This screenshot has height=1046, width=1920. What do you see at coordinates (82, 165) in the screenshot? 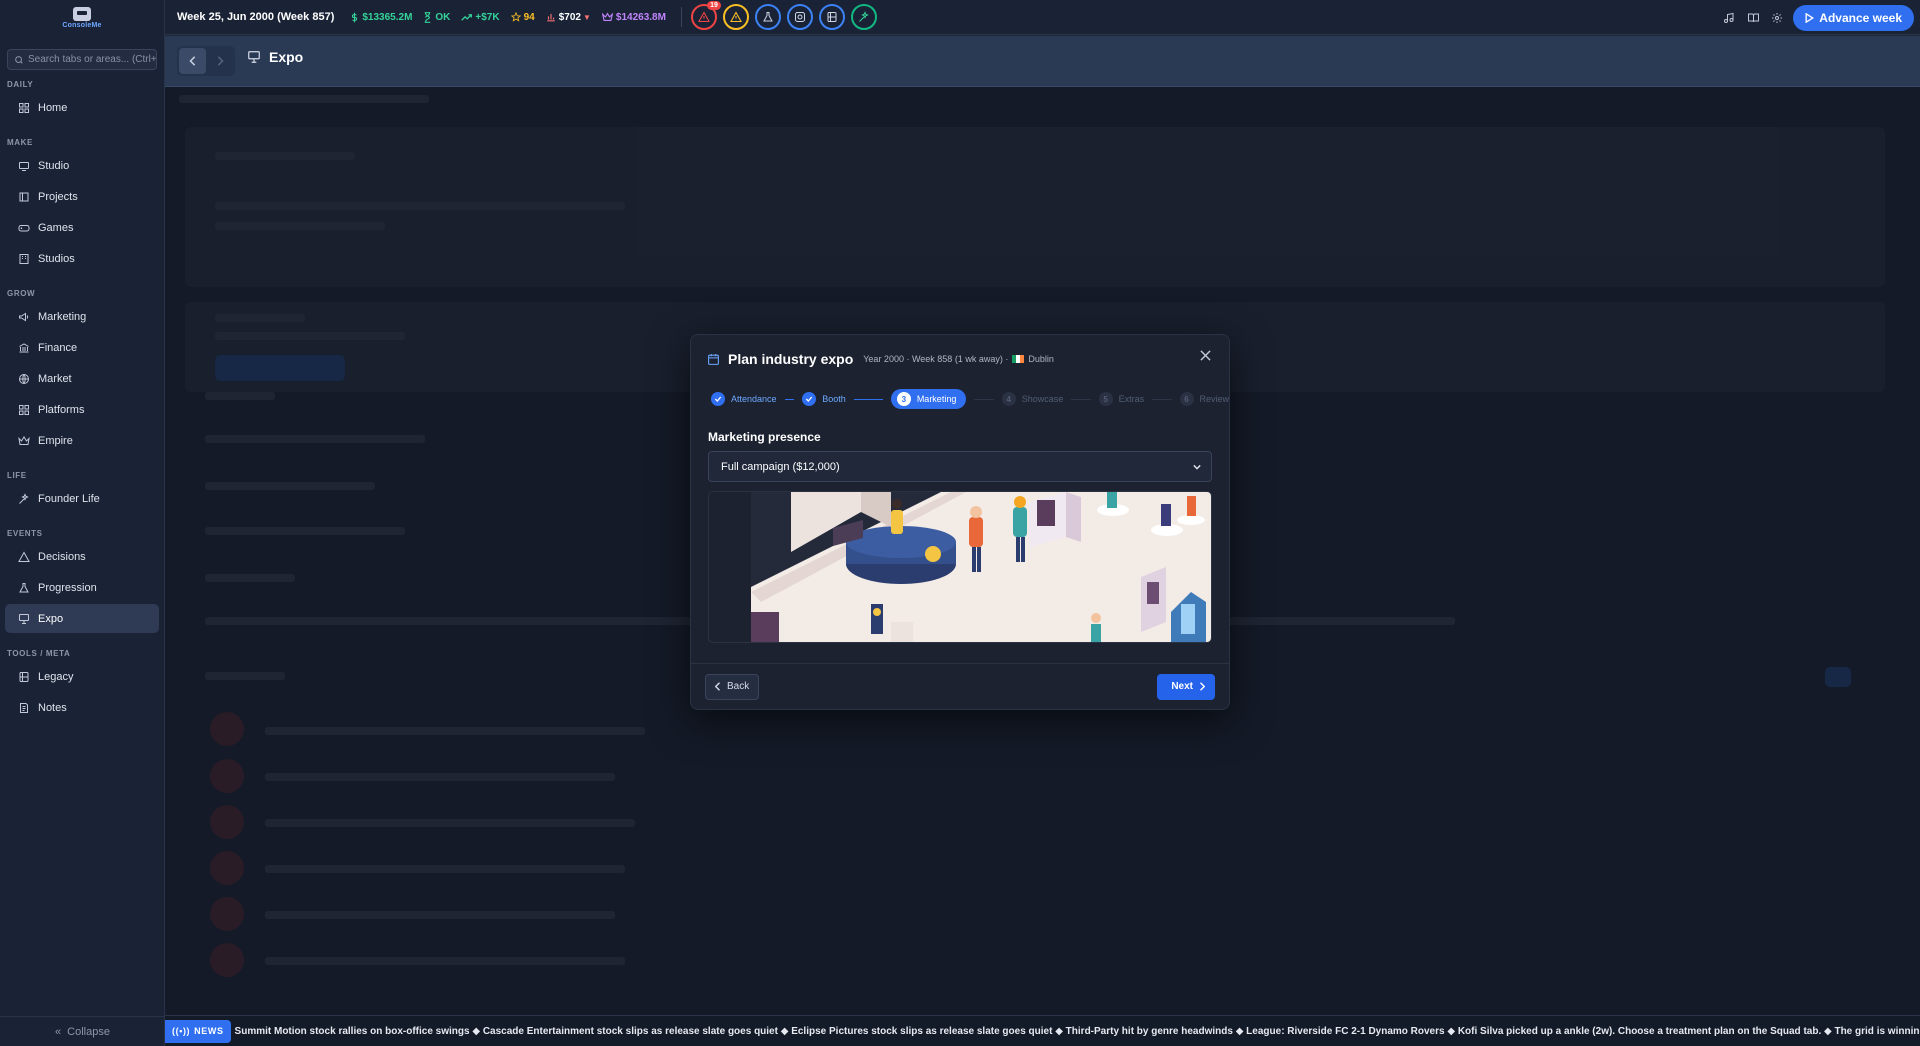
I see `sidebar-item-studio: Studio` at bounding box center [82, 165].